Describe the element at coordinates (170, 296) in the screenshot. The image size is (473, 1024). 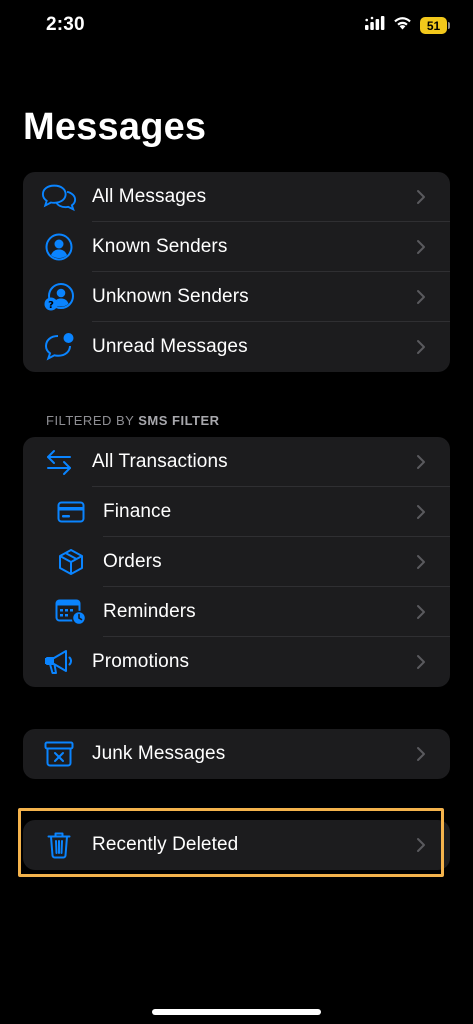
I see `row-label: Unknown Senders` at that location.